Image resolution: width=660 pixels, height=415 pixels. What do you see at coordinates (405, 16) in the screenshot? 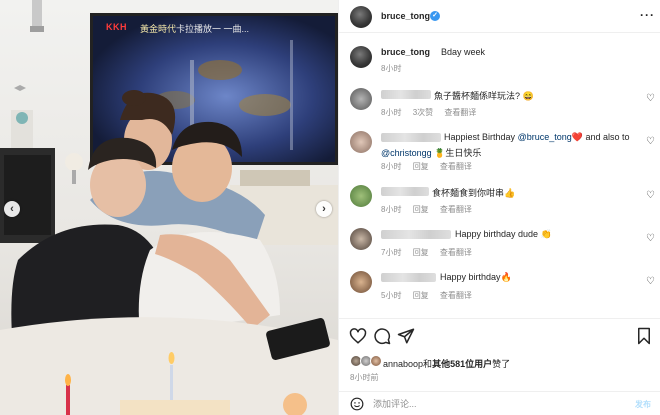
I see `author-username: bruce_tong` at bounding box center [405, 16].